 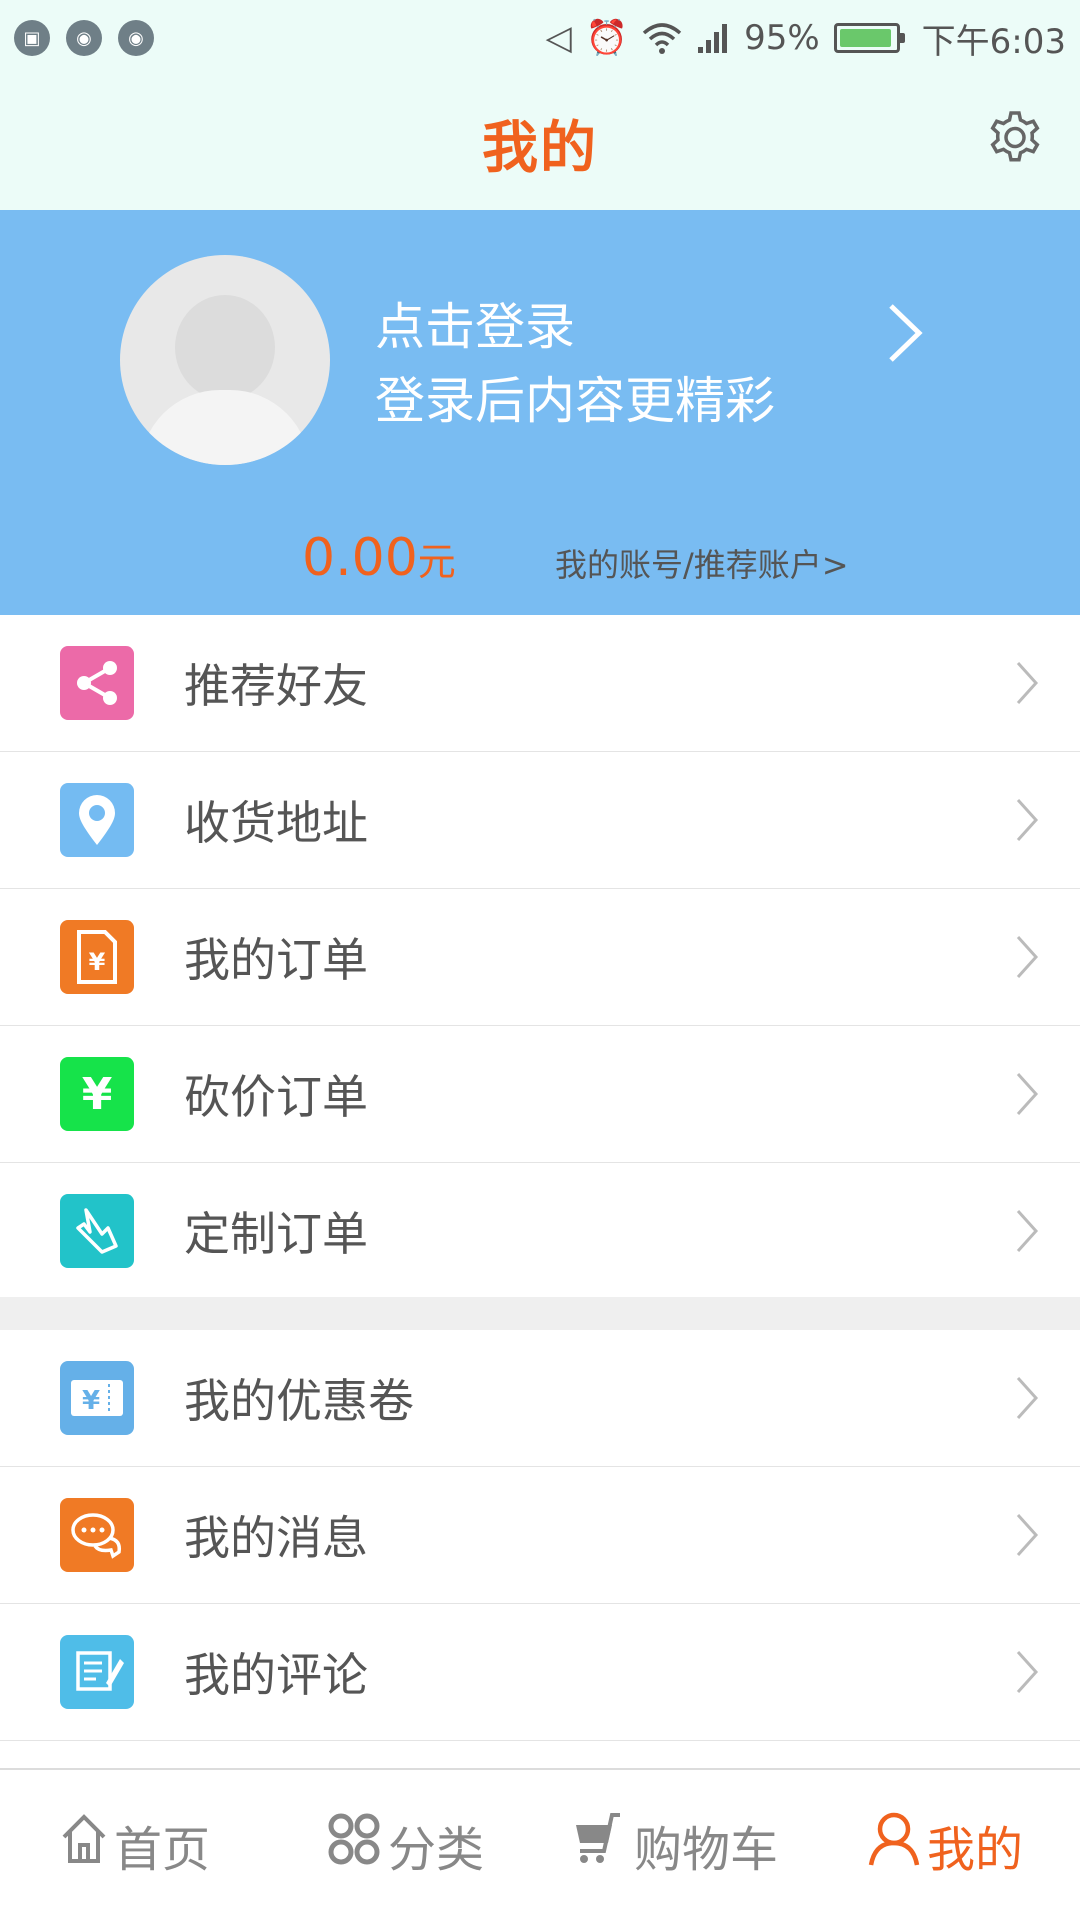 I want to click on menu-item-label: 定制订单, so click(x=276, y=1234).